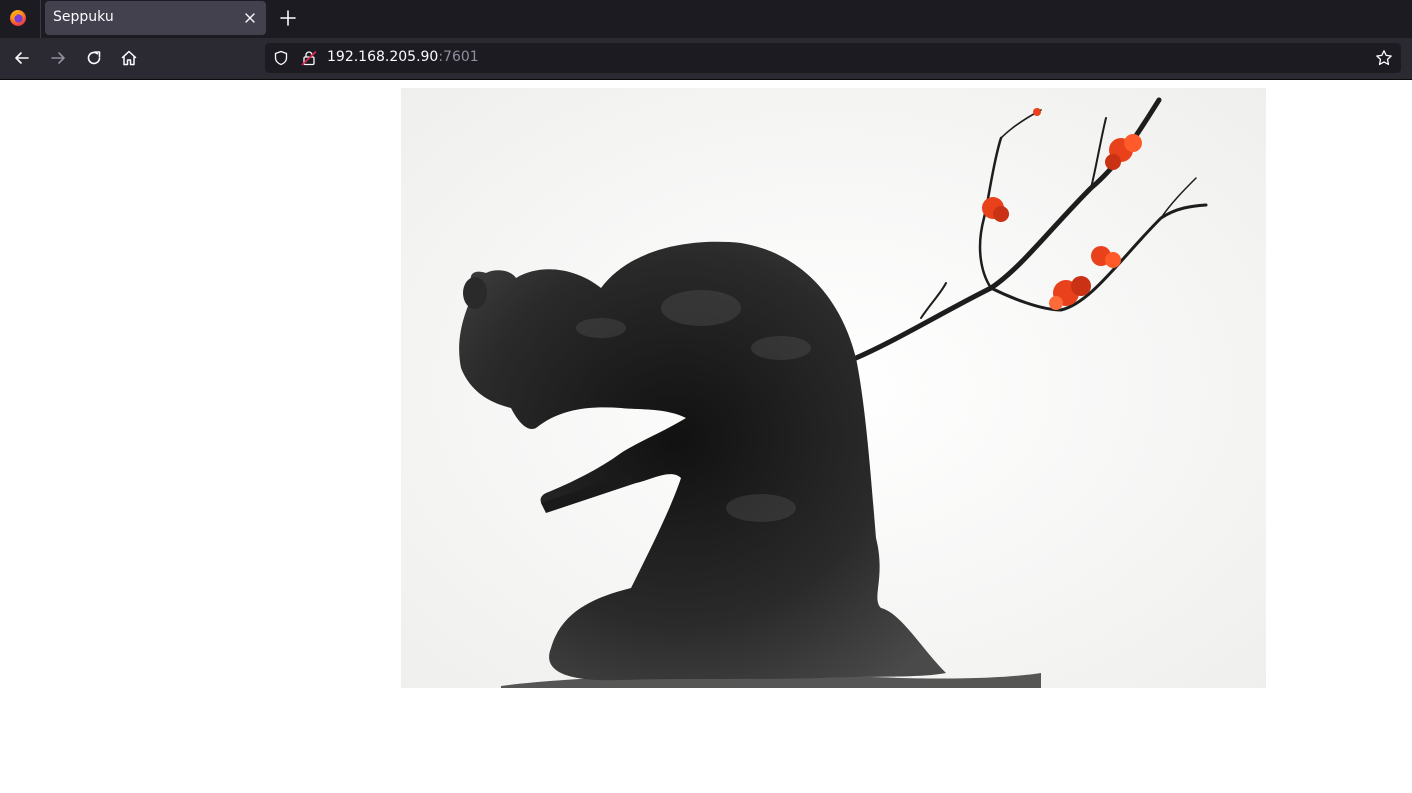  Describe the element at coordinates (83, 17) in the screenshot. I see `tab-title: Seppuku` at that location.